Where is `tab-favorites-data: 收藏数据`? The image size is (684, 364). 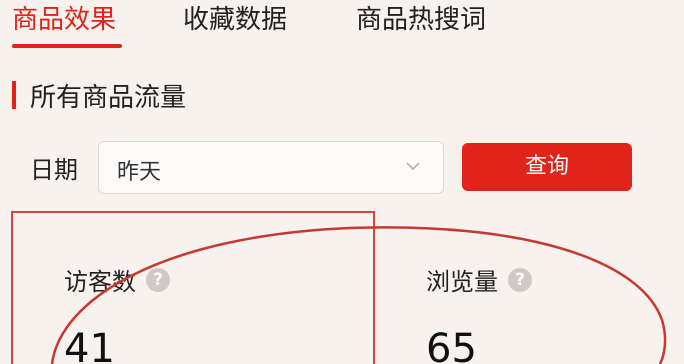 tab-favorites-data: 收藏数据 is located at coordinates (235, 26).